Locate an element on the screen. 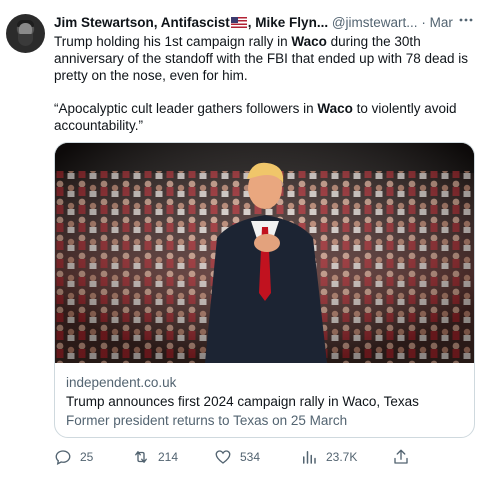 The height and width of the screenshot is (480, 480). retweet-icon is located at coordinates (141, 457).